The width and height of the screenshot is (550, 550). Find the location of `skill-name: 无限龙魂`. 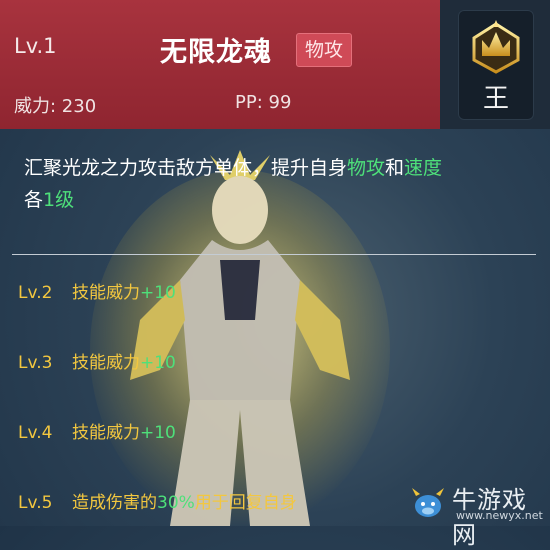

skill-name: 无限龙魂 is located at coordinates (216, 52).